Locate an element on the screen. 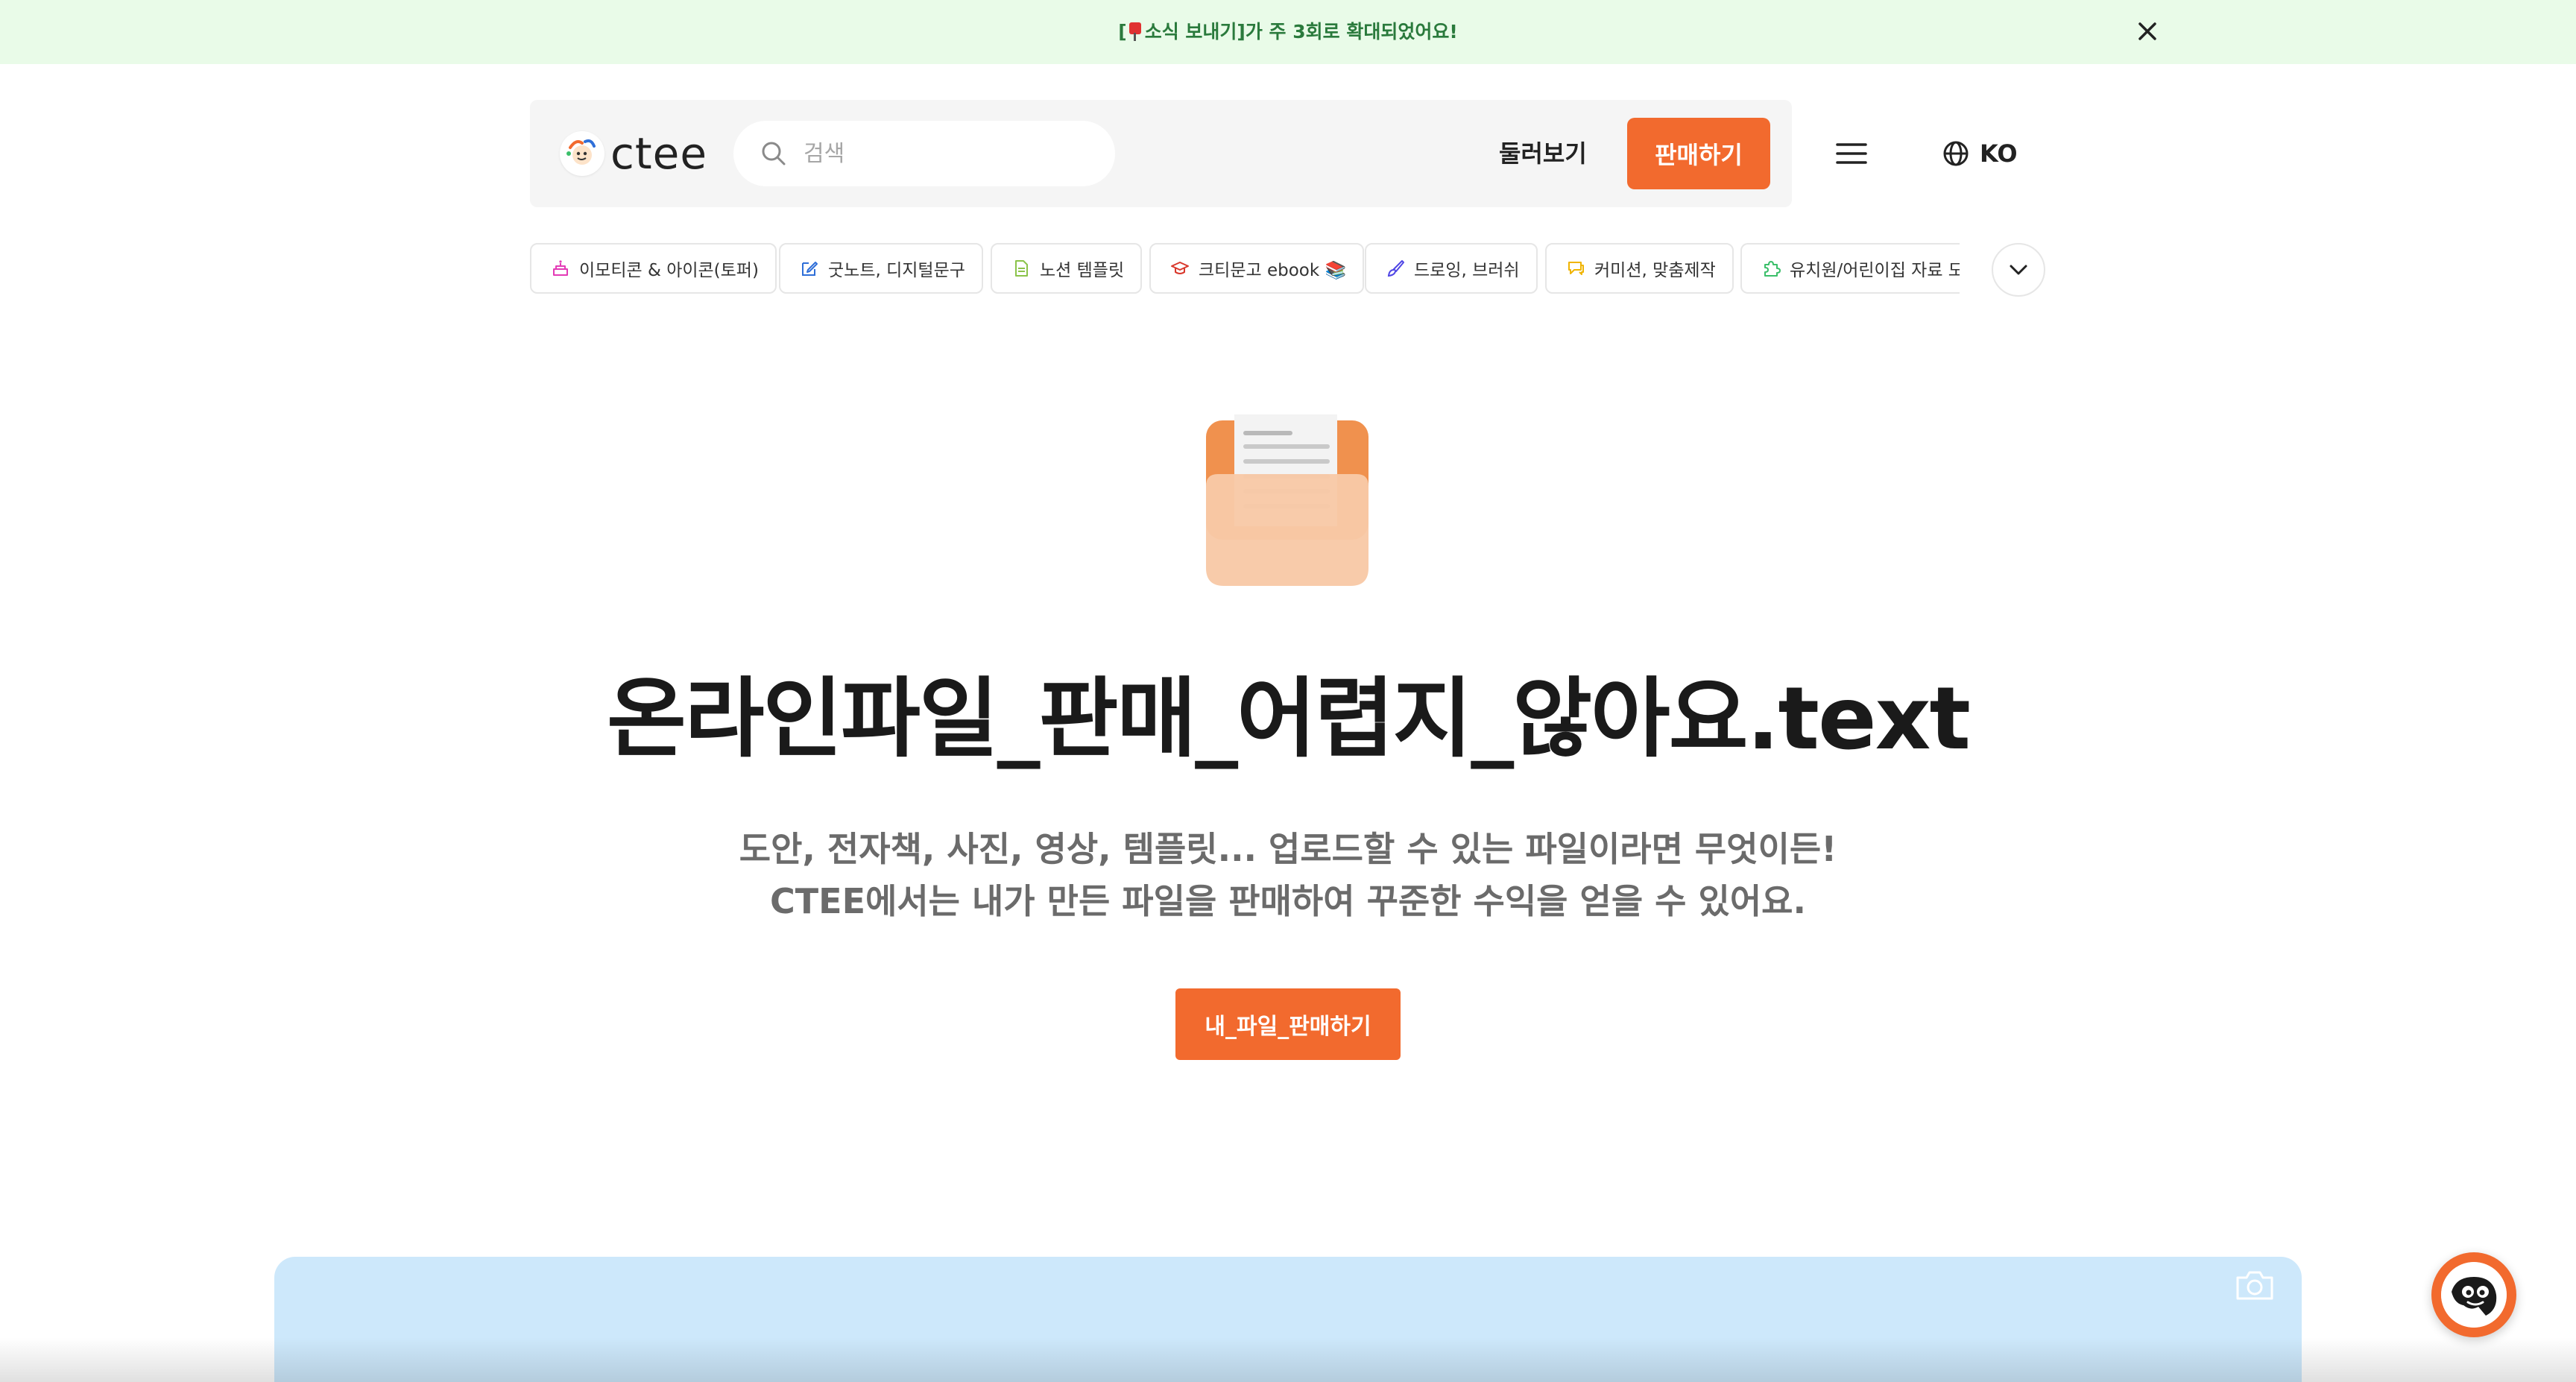 This screenshot has width=2576, height=1382. category-chip-emoticon: 이모티콘 & 아이콘(토퍼) is located at coordinates (653, 268).